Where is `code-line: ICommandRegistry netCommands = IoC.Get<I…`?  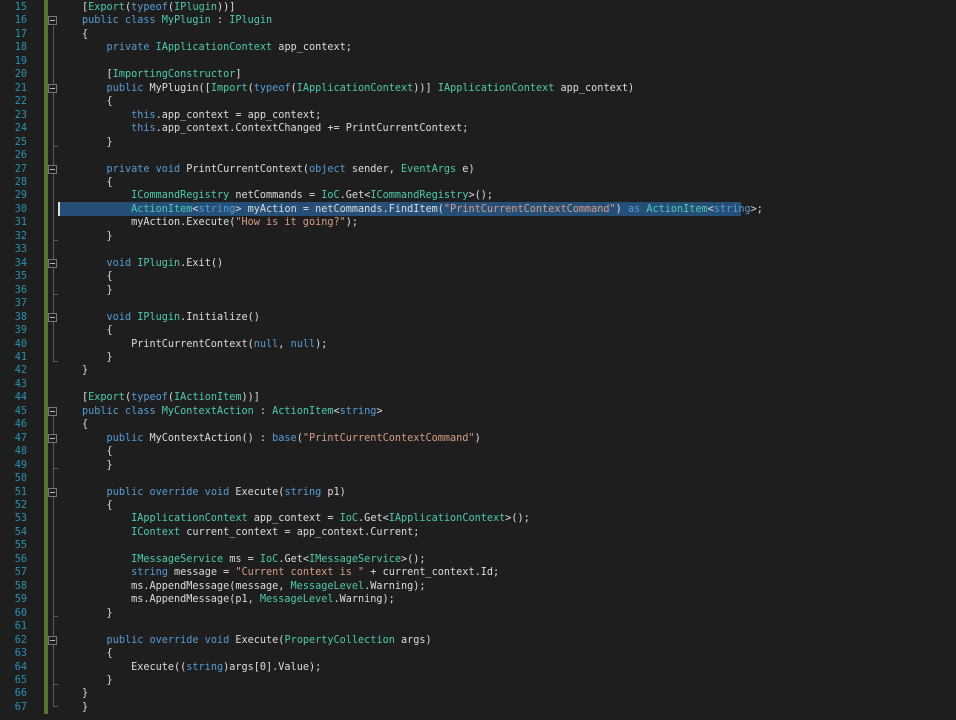 code-line: ICommandRegistry netCommands = IoC.Get<I… is located at coordinates (287, 195).